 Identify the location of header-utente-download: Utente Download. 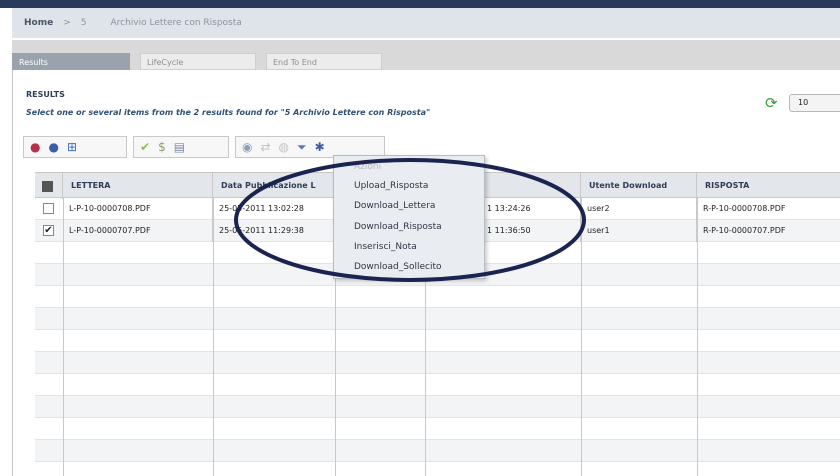
(639, 186).